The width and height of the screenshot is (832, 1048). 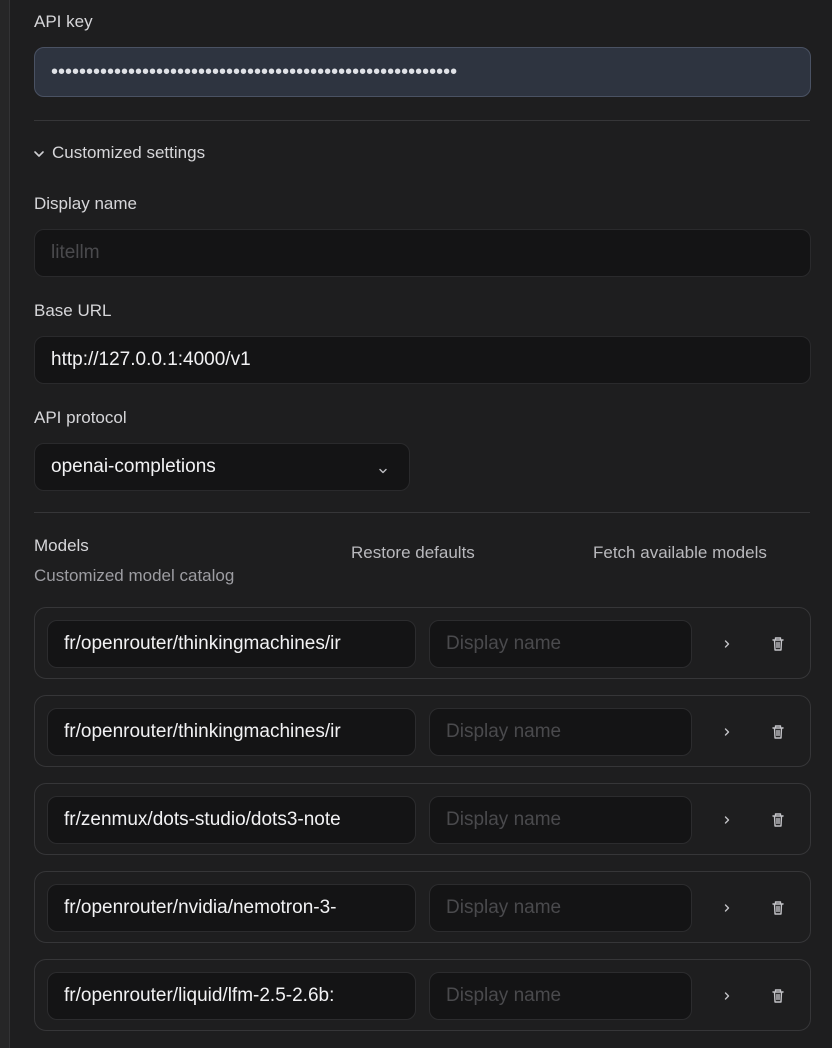 What do you see at coordinates (5, 524) in the screenshot?
I see `left-gutter` at bounding box center [5, 524].